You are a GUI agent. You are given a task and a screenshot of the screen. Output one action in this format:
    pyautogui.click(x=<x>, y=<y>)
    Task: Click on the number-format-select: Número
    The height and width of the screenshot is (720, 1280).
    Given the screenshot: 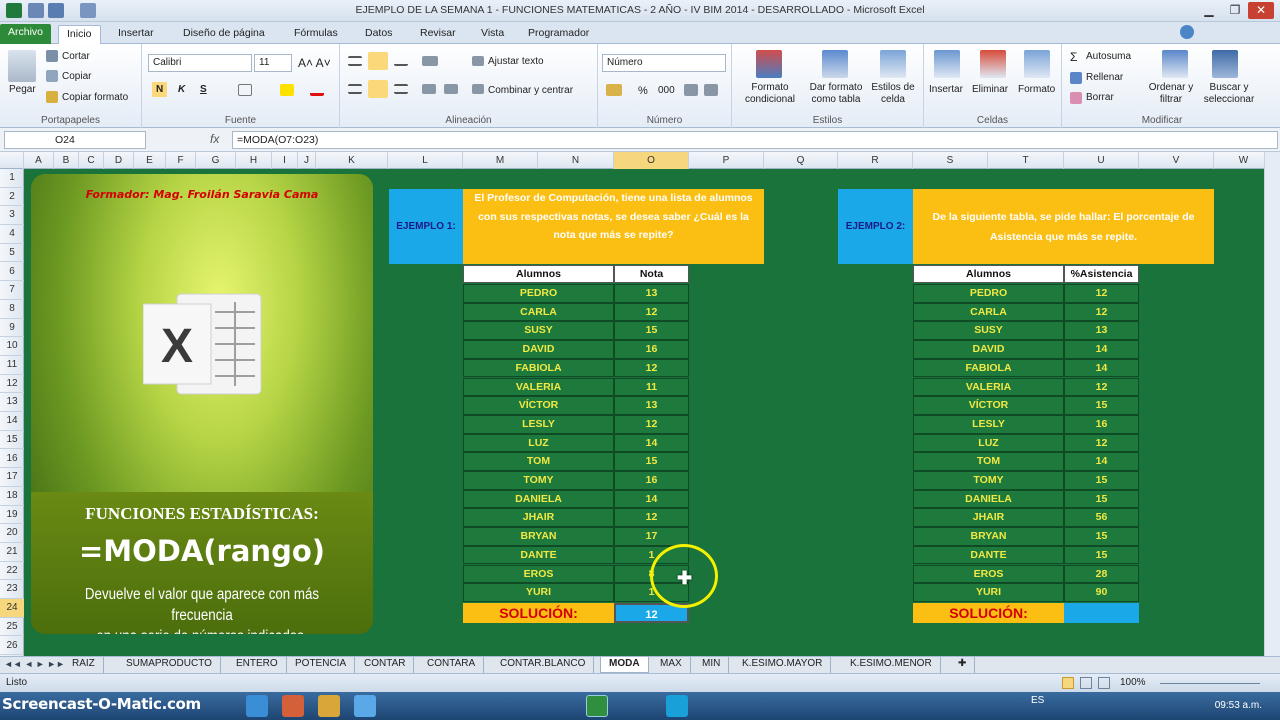 What is the action you would take?
    pyautogui.click(x=664, y=63)
    